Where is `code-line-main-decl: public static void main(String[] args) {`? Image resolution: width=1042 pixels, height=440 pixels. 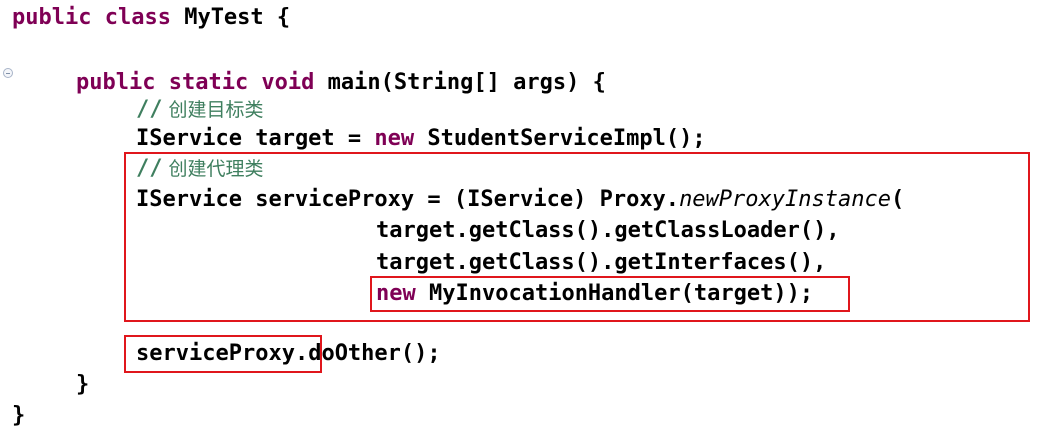 code-line-main-decl: public static void main(String[] args) { is located at coordinates (341, 83).